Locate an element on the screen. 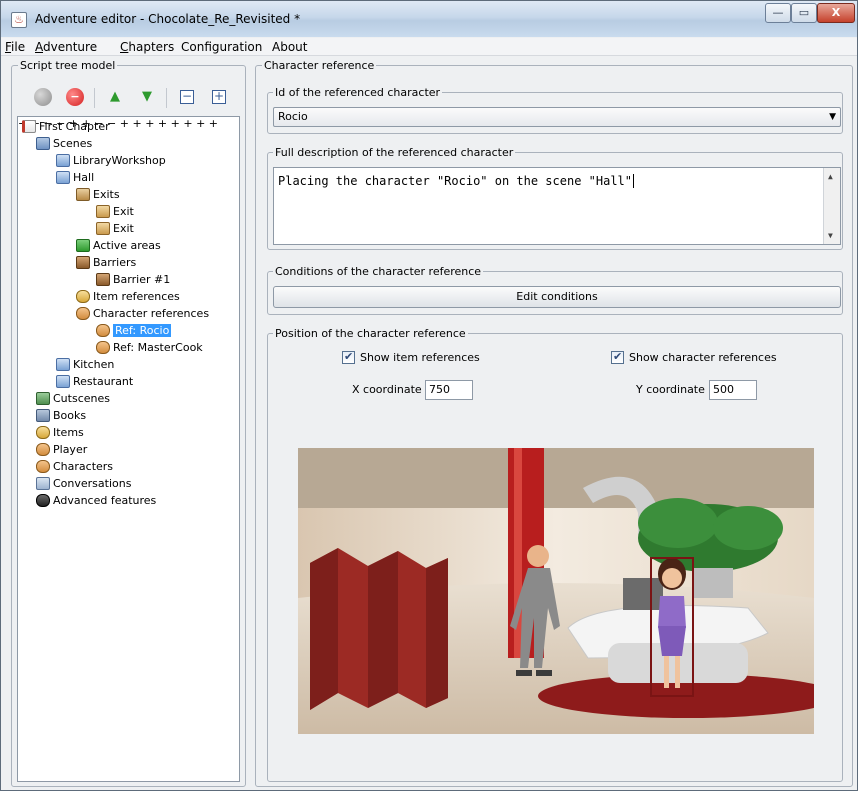 The image size is (858, 791). characters-icon is located at coordinates (43, 466).